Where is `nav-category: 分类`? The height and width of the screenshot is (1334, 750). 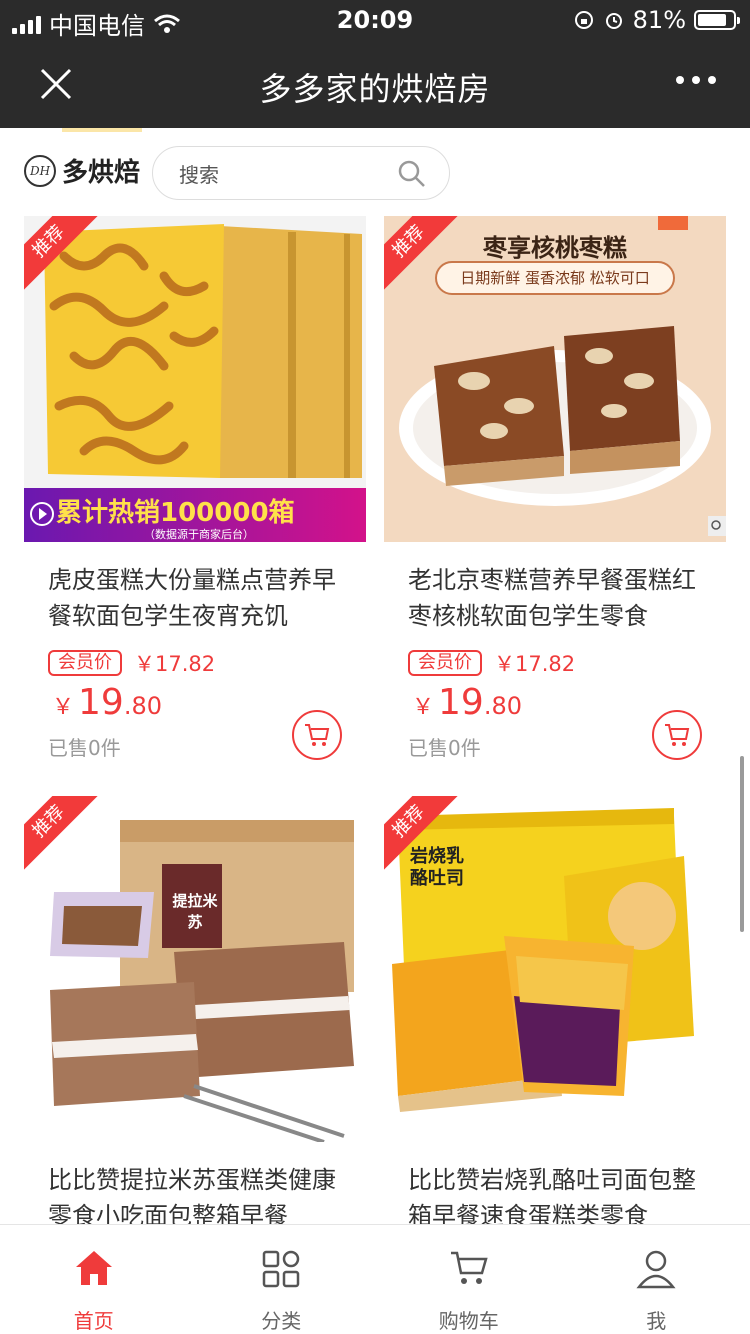 nav-category: 分类 is located at coordinates (282, 1279).